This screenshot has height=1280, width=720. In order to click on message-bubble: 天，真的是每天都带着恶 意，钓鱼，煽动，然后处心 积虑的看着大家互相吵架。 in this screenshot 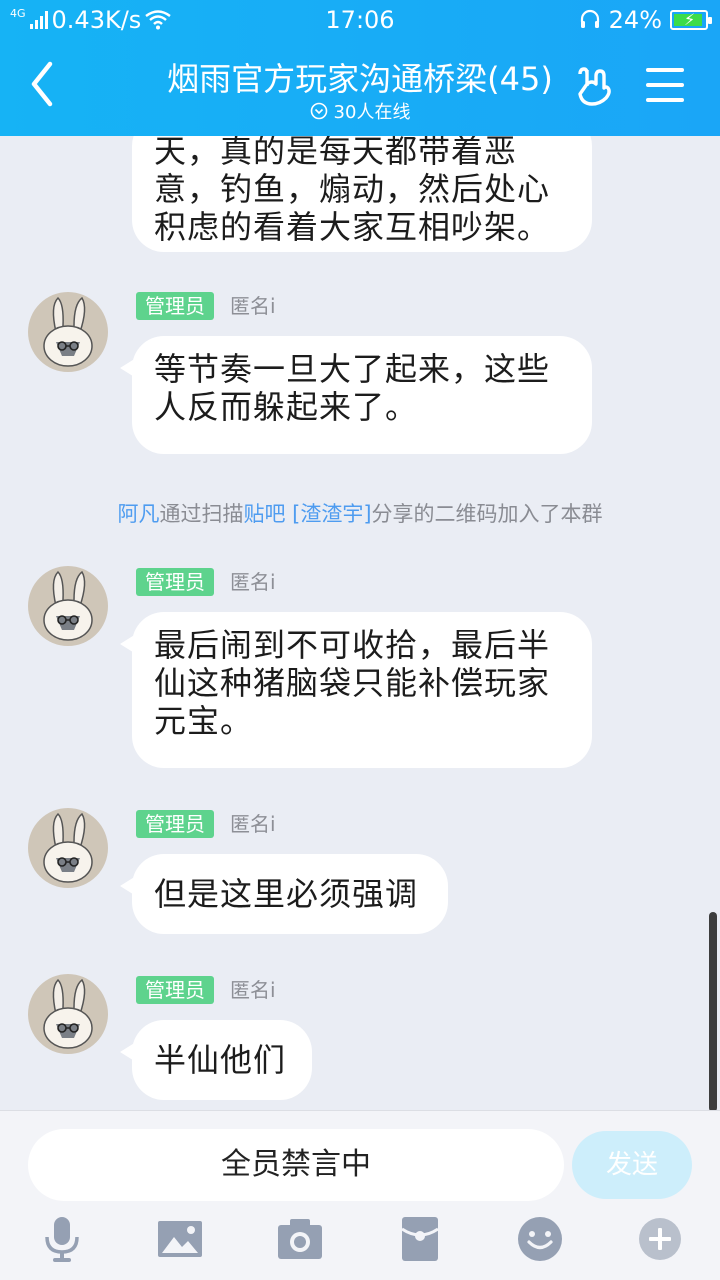, I will do `click(362, 194)`.